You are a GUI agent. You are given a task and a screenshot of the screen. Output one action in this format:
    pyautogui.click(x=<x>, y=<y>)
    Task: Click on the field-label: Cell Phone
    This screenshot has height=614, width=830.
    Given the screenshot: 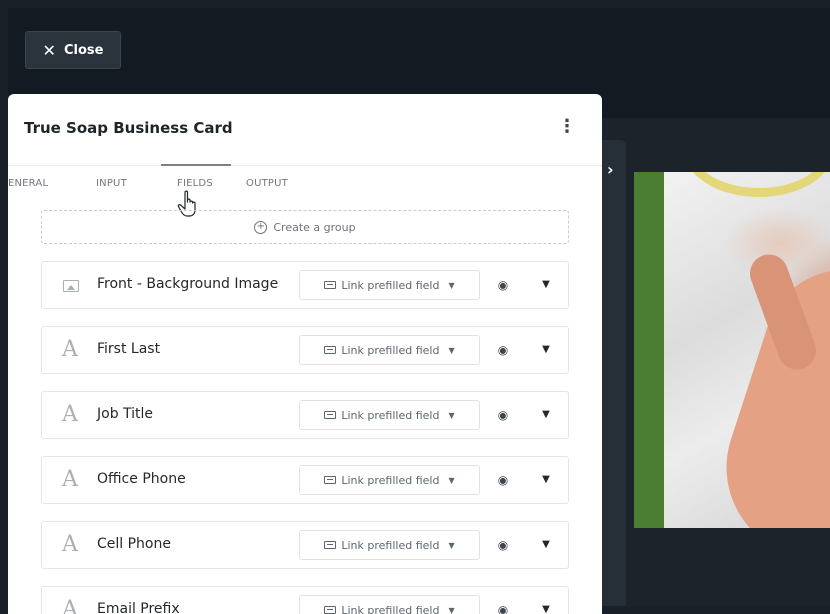 What is the action you would take?
    pyautogui.click(x=134, y=544)
    